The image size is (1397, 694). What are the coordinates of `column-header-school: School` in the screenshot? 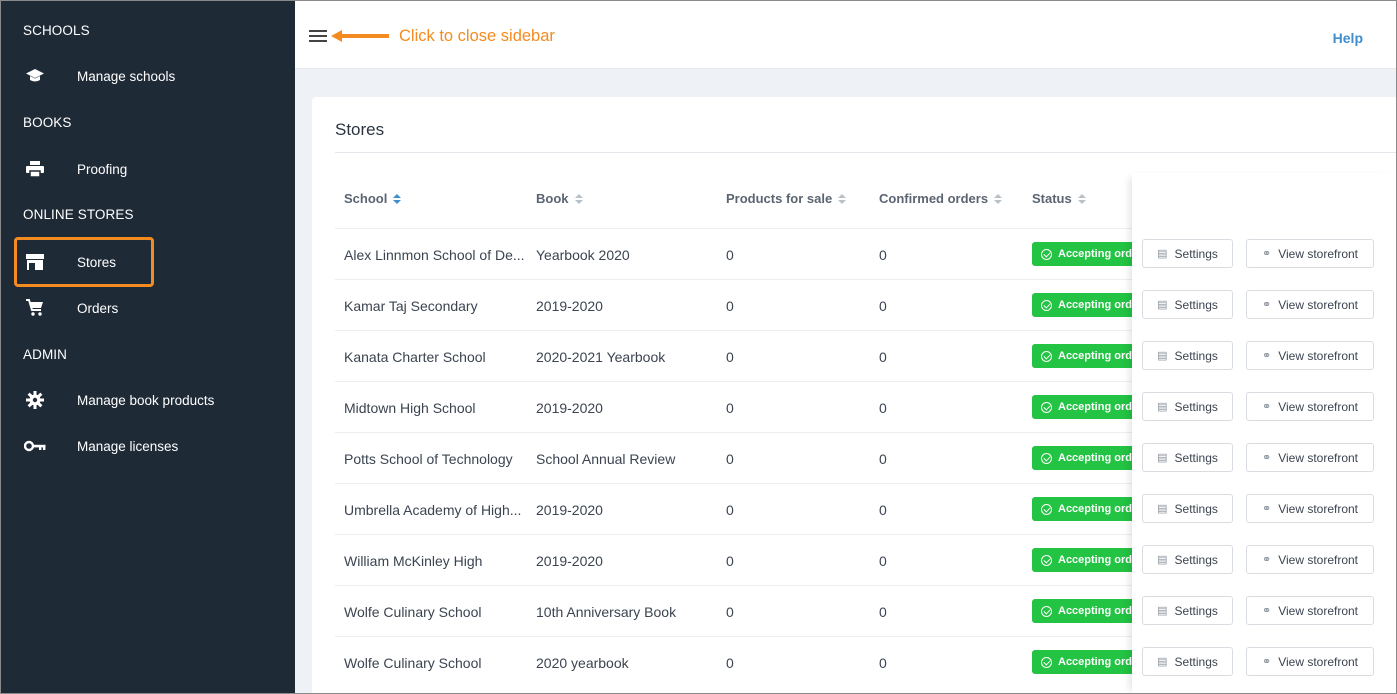 It's located at (373, 198).